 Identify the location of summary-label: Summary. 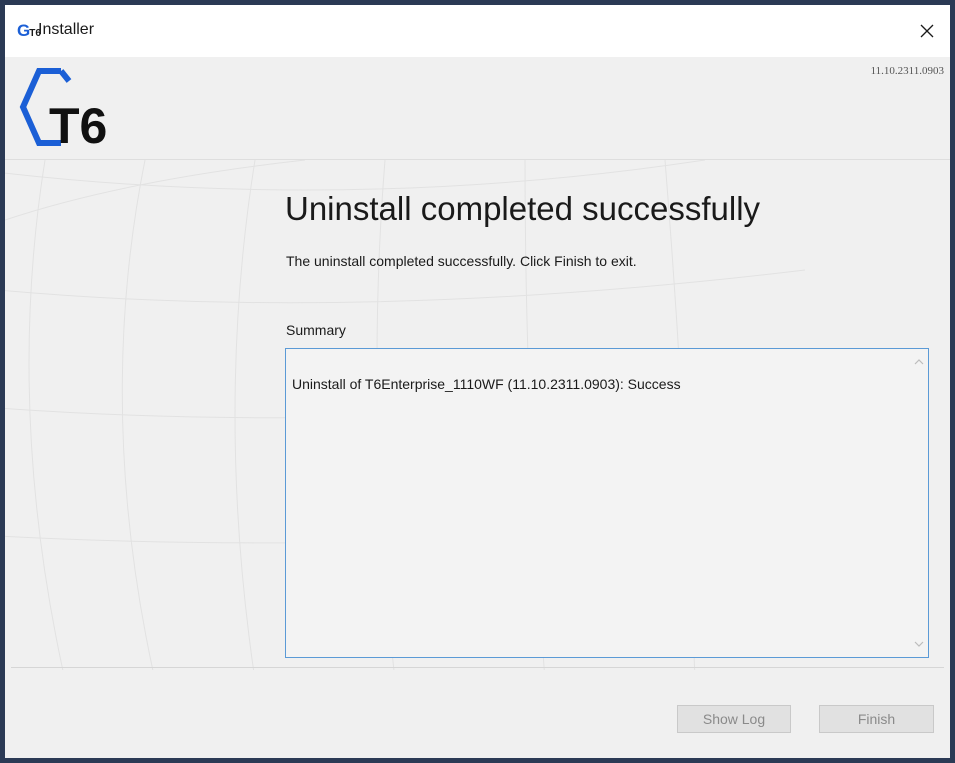
(316, 330).